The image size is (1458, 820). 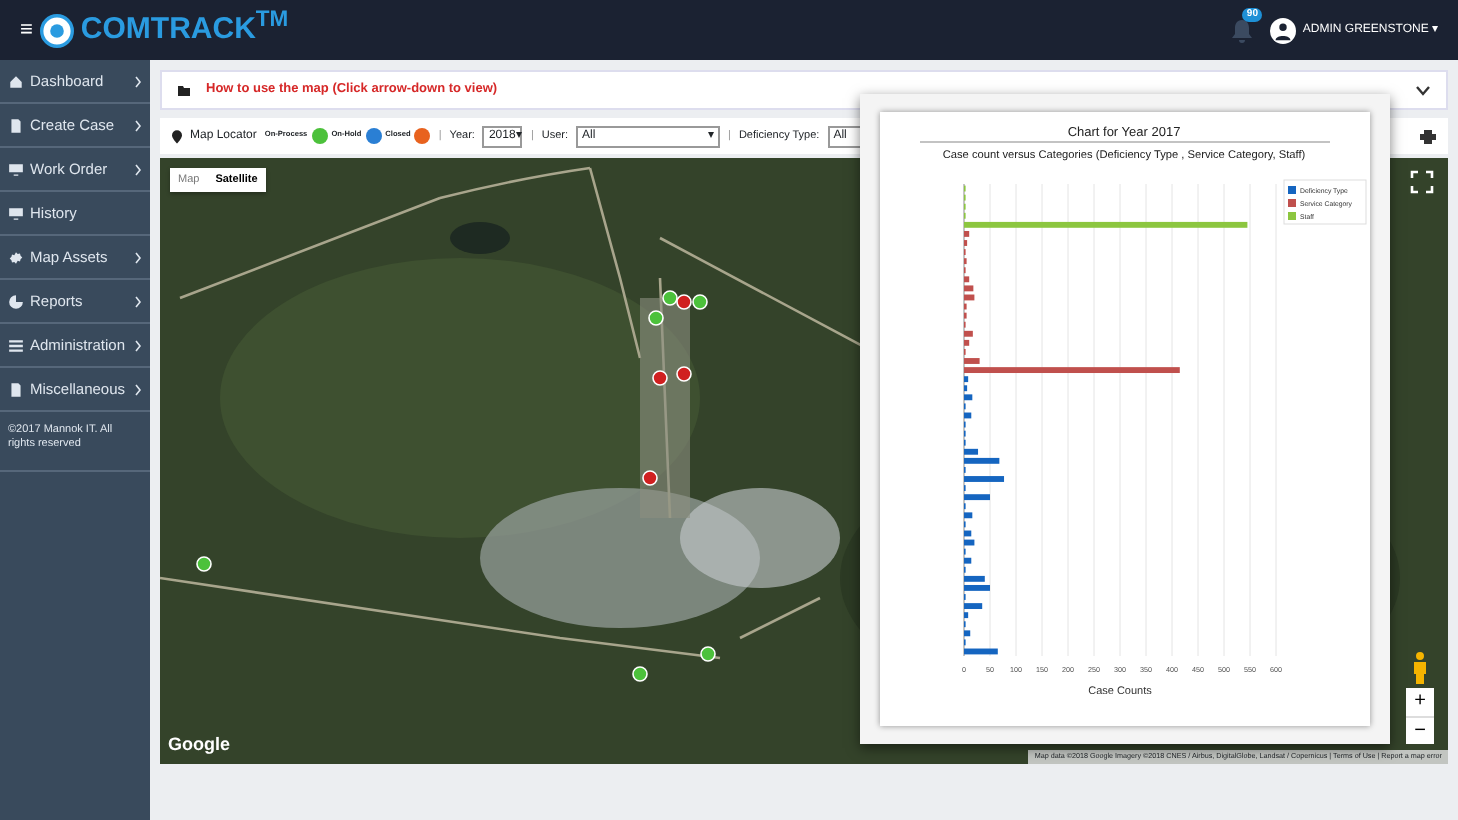 I want to click on pegman-icon, so click(x=1420, y=668).